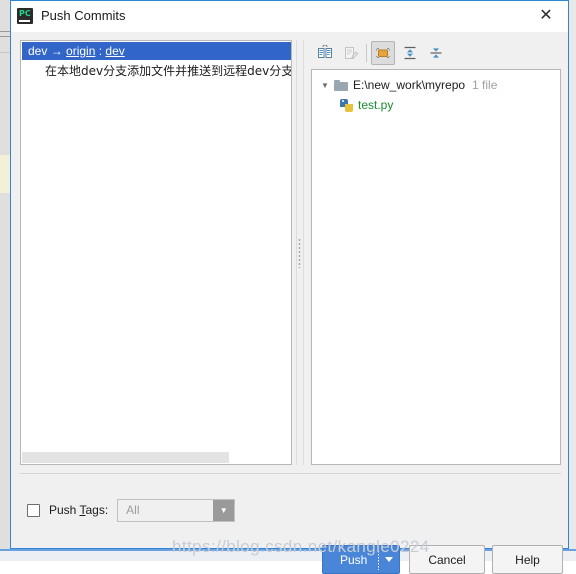  Describe the element at coordinates (290, 473) in the screenshot. I see `section-divider` at that location.